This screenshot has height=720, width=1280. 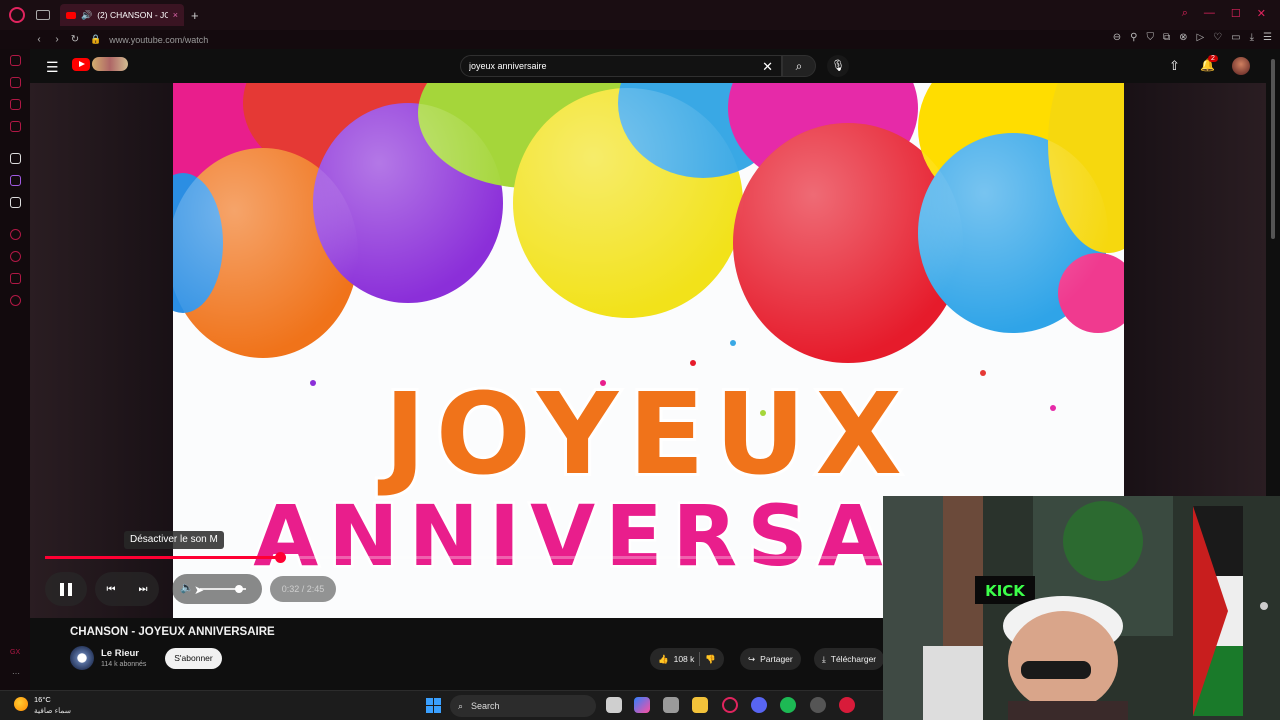 What do you see at coordinates (158, 40) in the screenshot?
I see `url-field: www.youtube.com/watch` at bounding box center [158, 40].